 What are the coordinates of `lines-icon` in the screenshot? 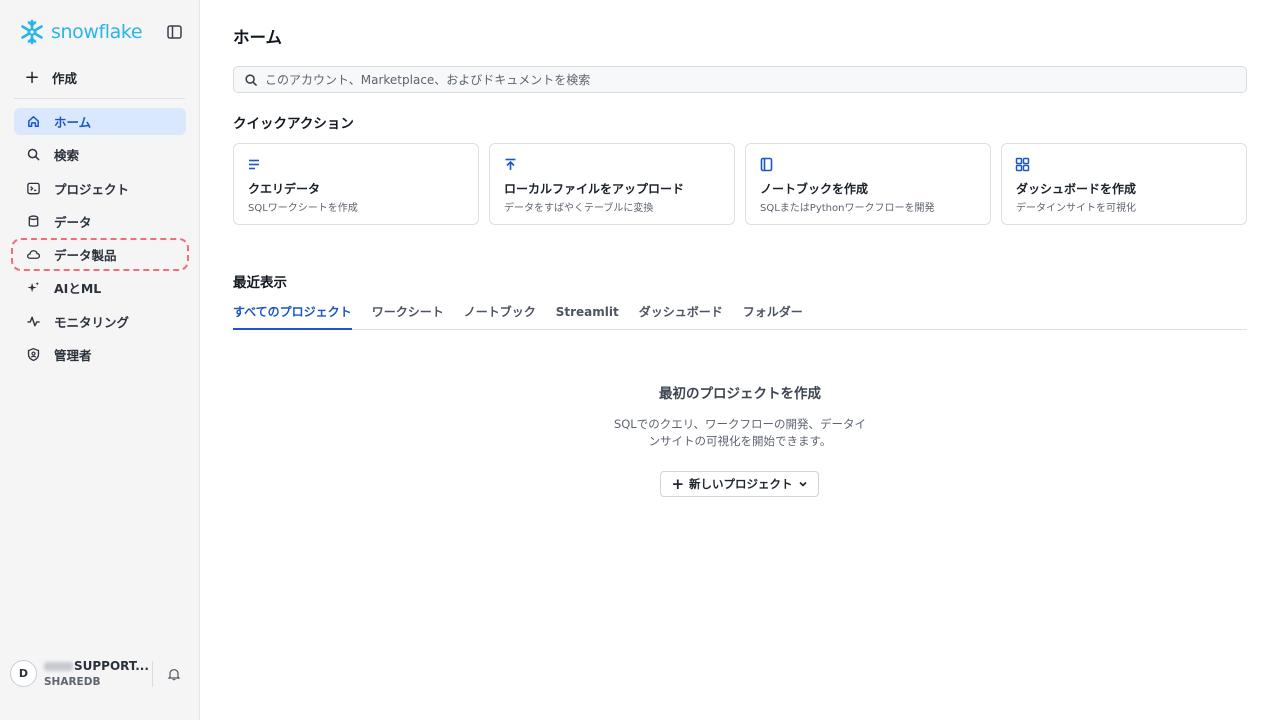 It's located at (254, 164).